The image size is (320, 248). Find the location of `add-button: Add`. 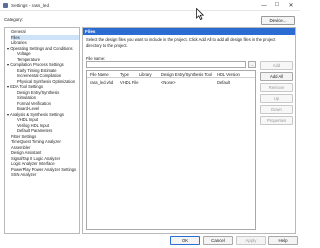

add-button: Add is located at coordinates (276, 65).